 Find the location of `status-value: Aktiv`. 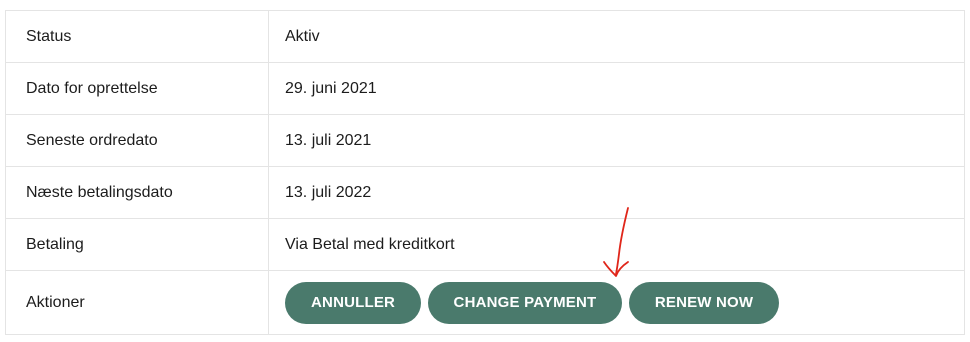

status-value: Aktiv is located at coordinates (616, 36).